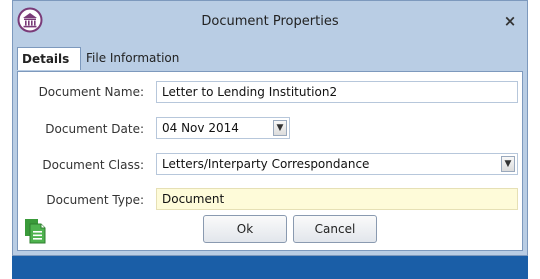  What do you see at coordinates (337, 199) in the screenshot?
I see `document-type-field: Document` at bounding box center [337, 199].